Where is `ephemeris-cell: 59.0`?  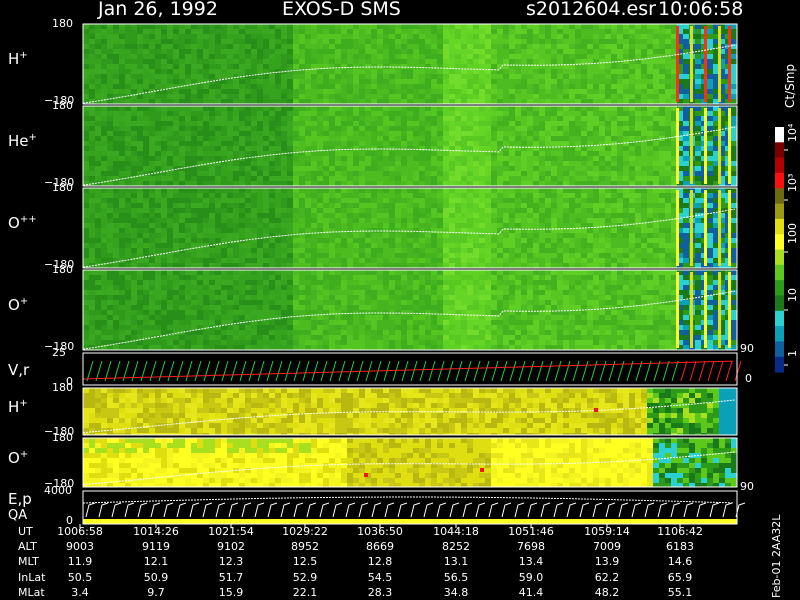 ephemeris-cell: 59.0 is located at coordinates (531, 577).